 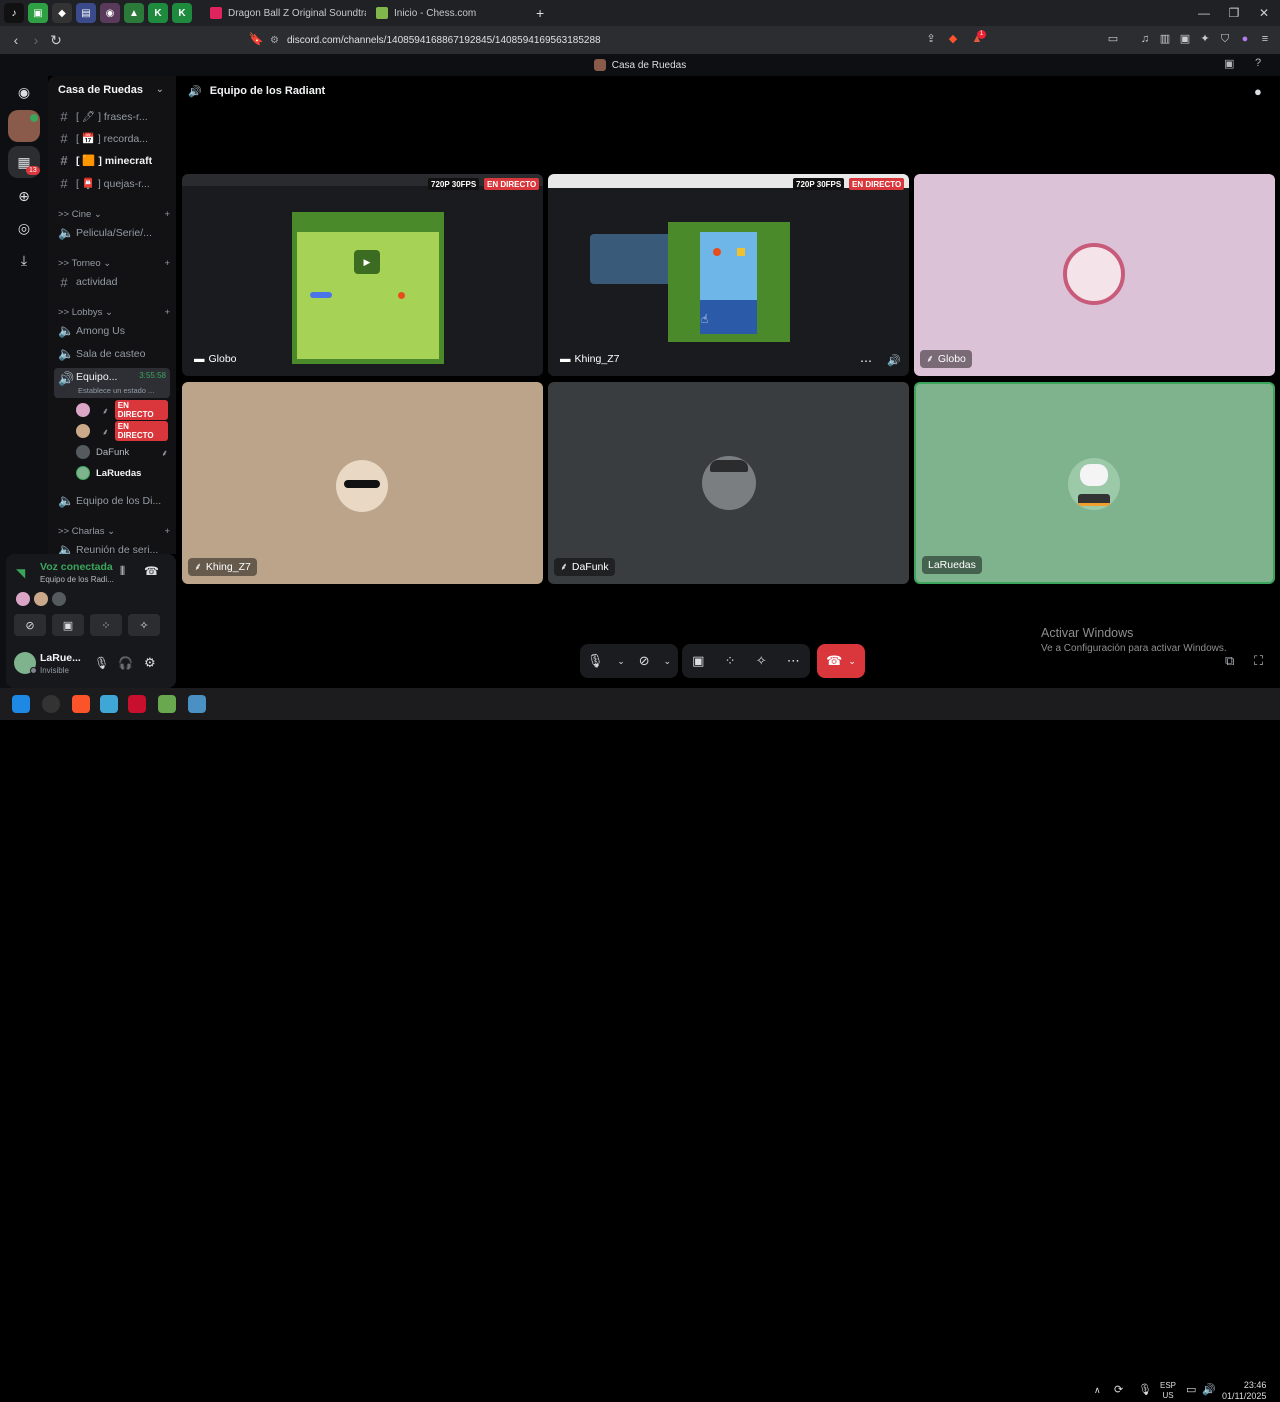 What do you see at coordinates (362, 275) in the screenshot?
I see `stream-tile-globo: ▶ 720P 30FPS EN DIRECTO ▬ Globo` at bounding box center [362, 275].